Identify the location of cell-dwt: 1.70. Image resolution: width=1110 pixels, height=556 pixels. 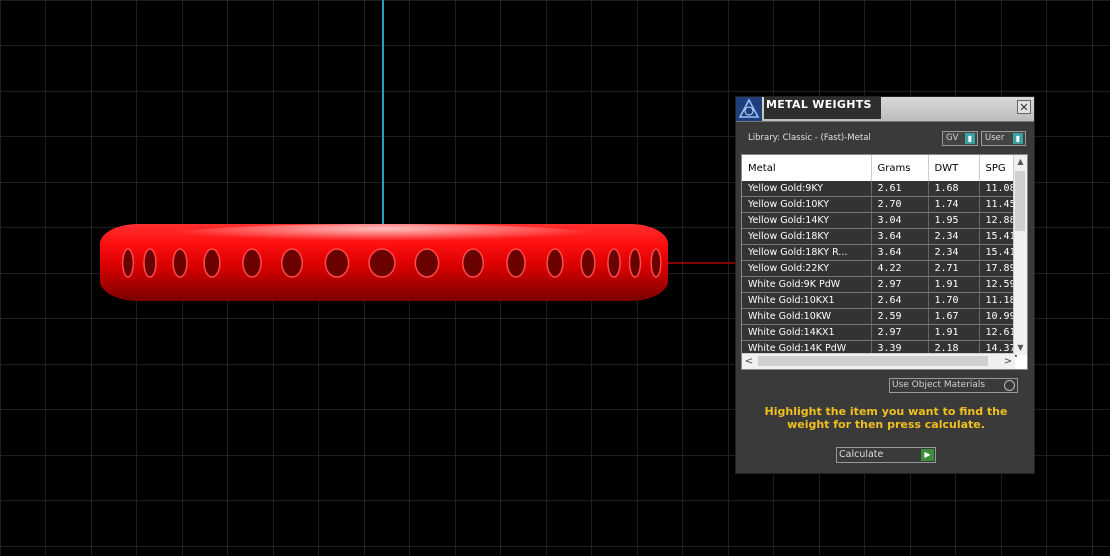
(954, 300).